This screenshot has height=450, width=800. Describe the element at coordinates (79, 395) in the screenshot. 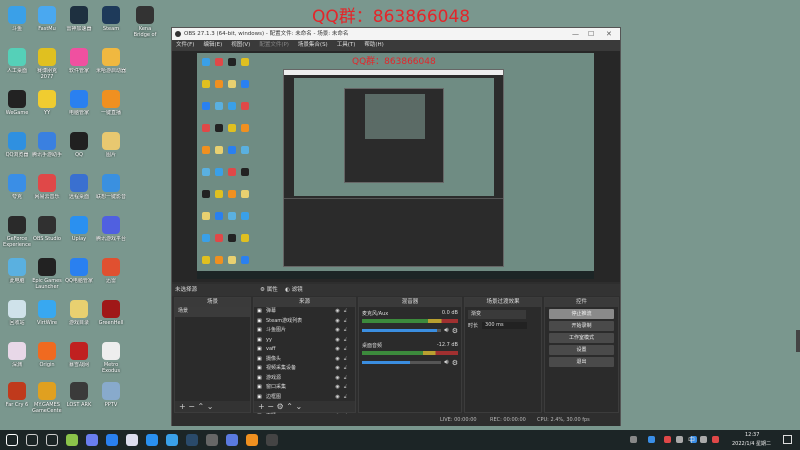

I see `desktop-icon: LOST ARK` at that location.